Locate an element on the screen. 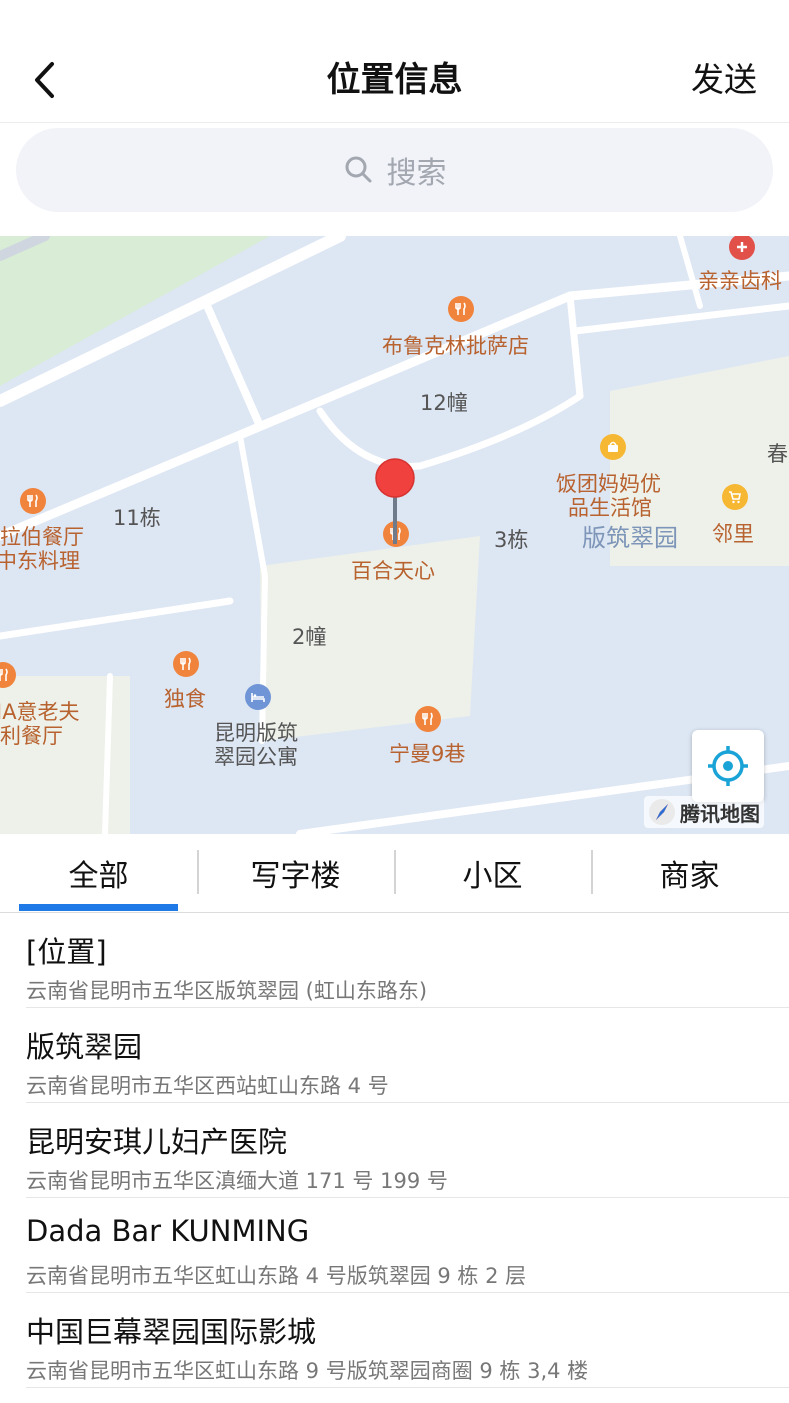 The image size is (789, 1403). list-item-address: 云南省昆明市五华区滇缅大道 171 号 199 号 is located at coordinates (237, 1181).